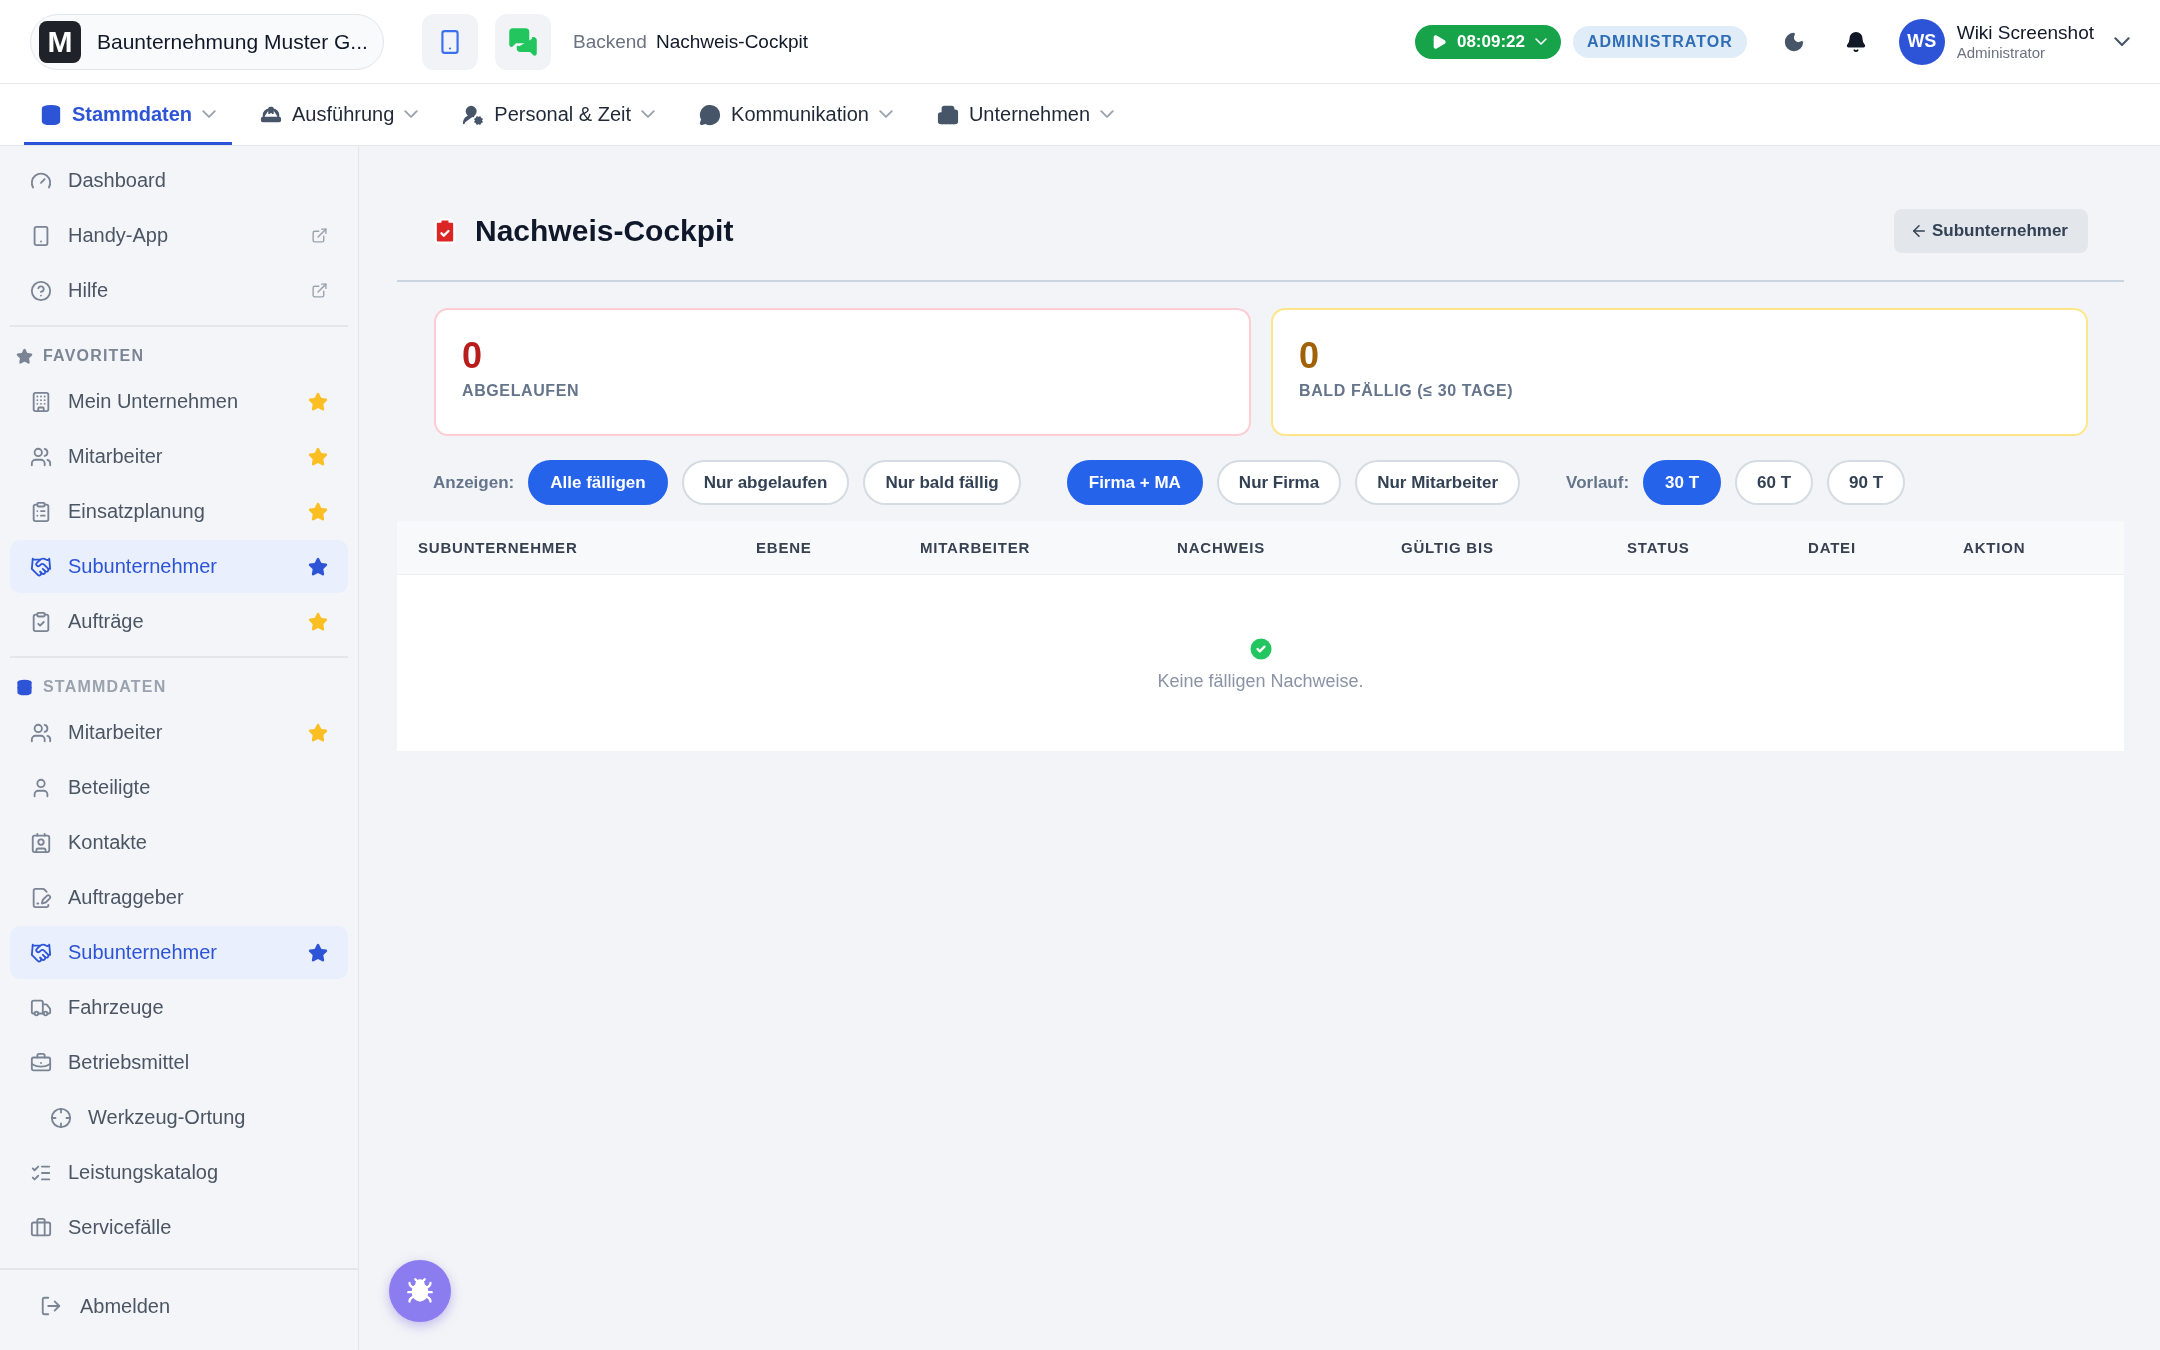 The image size is (2160, 1350). Describe the element at coordinates (1995, 547) in the screenshot. I see `column-header: AKTION` at that location.